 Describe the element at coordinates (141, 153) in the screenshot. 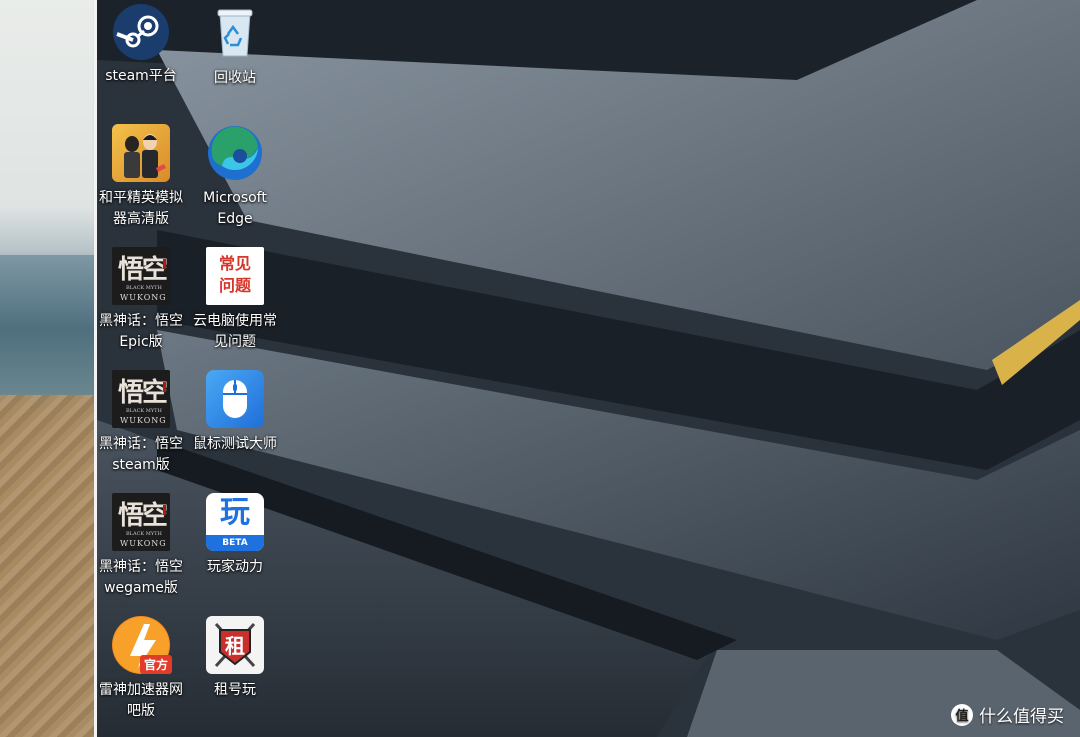

I see `game-icon` at that location.